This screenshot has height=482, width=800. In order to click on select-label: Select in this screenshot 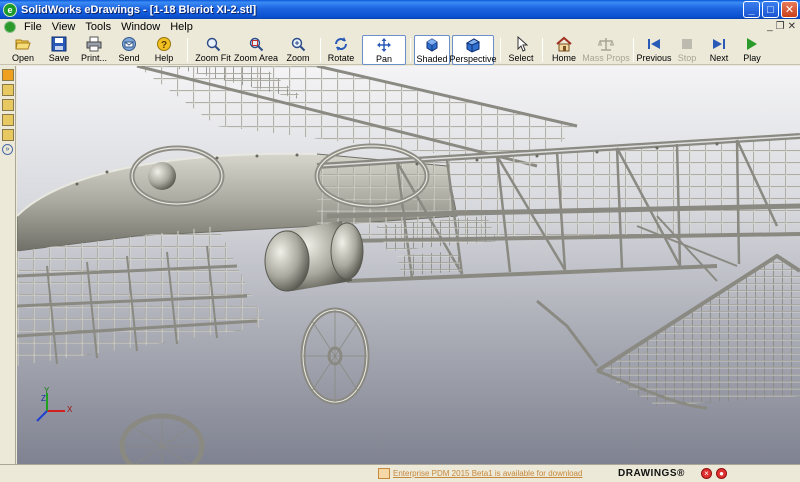, I will do `click(521, 58)`.